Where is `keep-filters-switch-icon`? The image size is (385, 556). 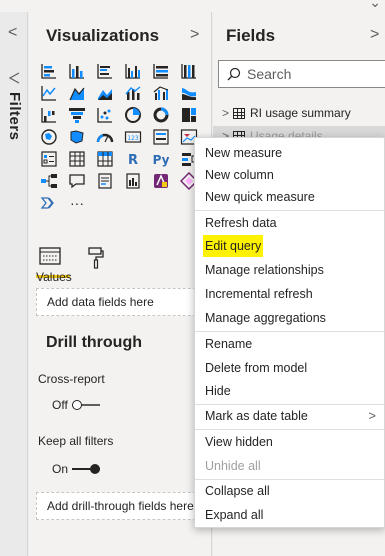 keep-filters-switch-icon is located at coordinates (86, 469).